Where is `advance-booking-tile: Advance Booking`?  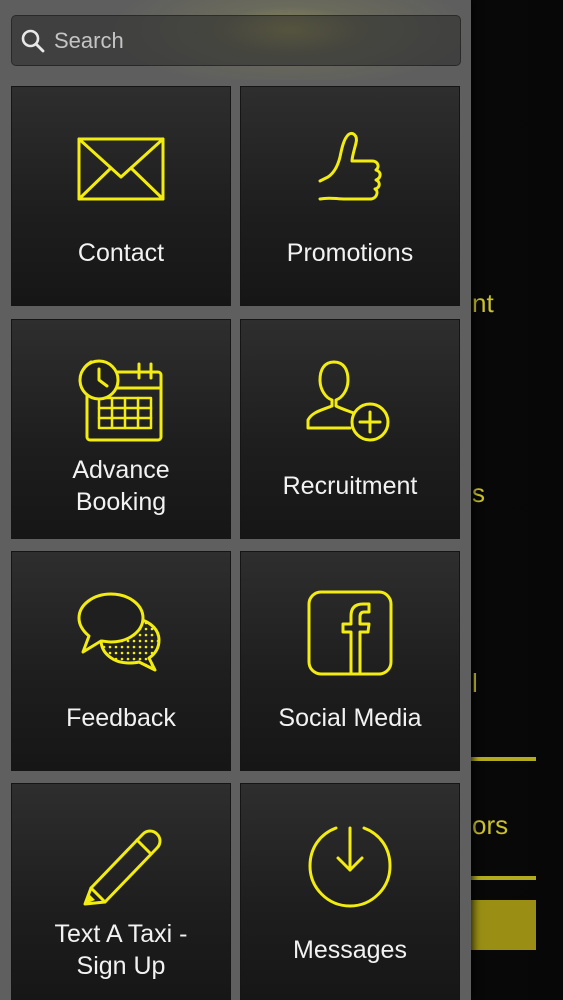 advance-booking-tile: Advance Booking is located at coordinates (121, 429).